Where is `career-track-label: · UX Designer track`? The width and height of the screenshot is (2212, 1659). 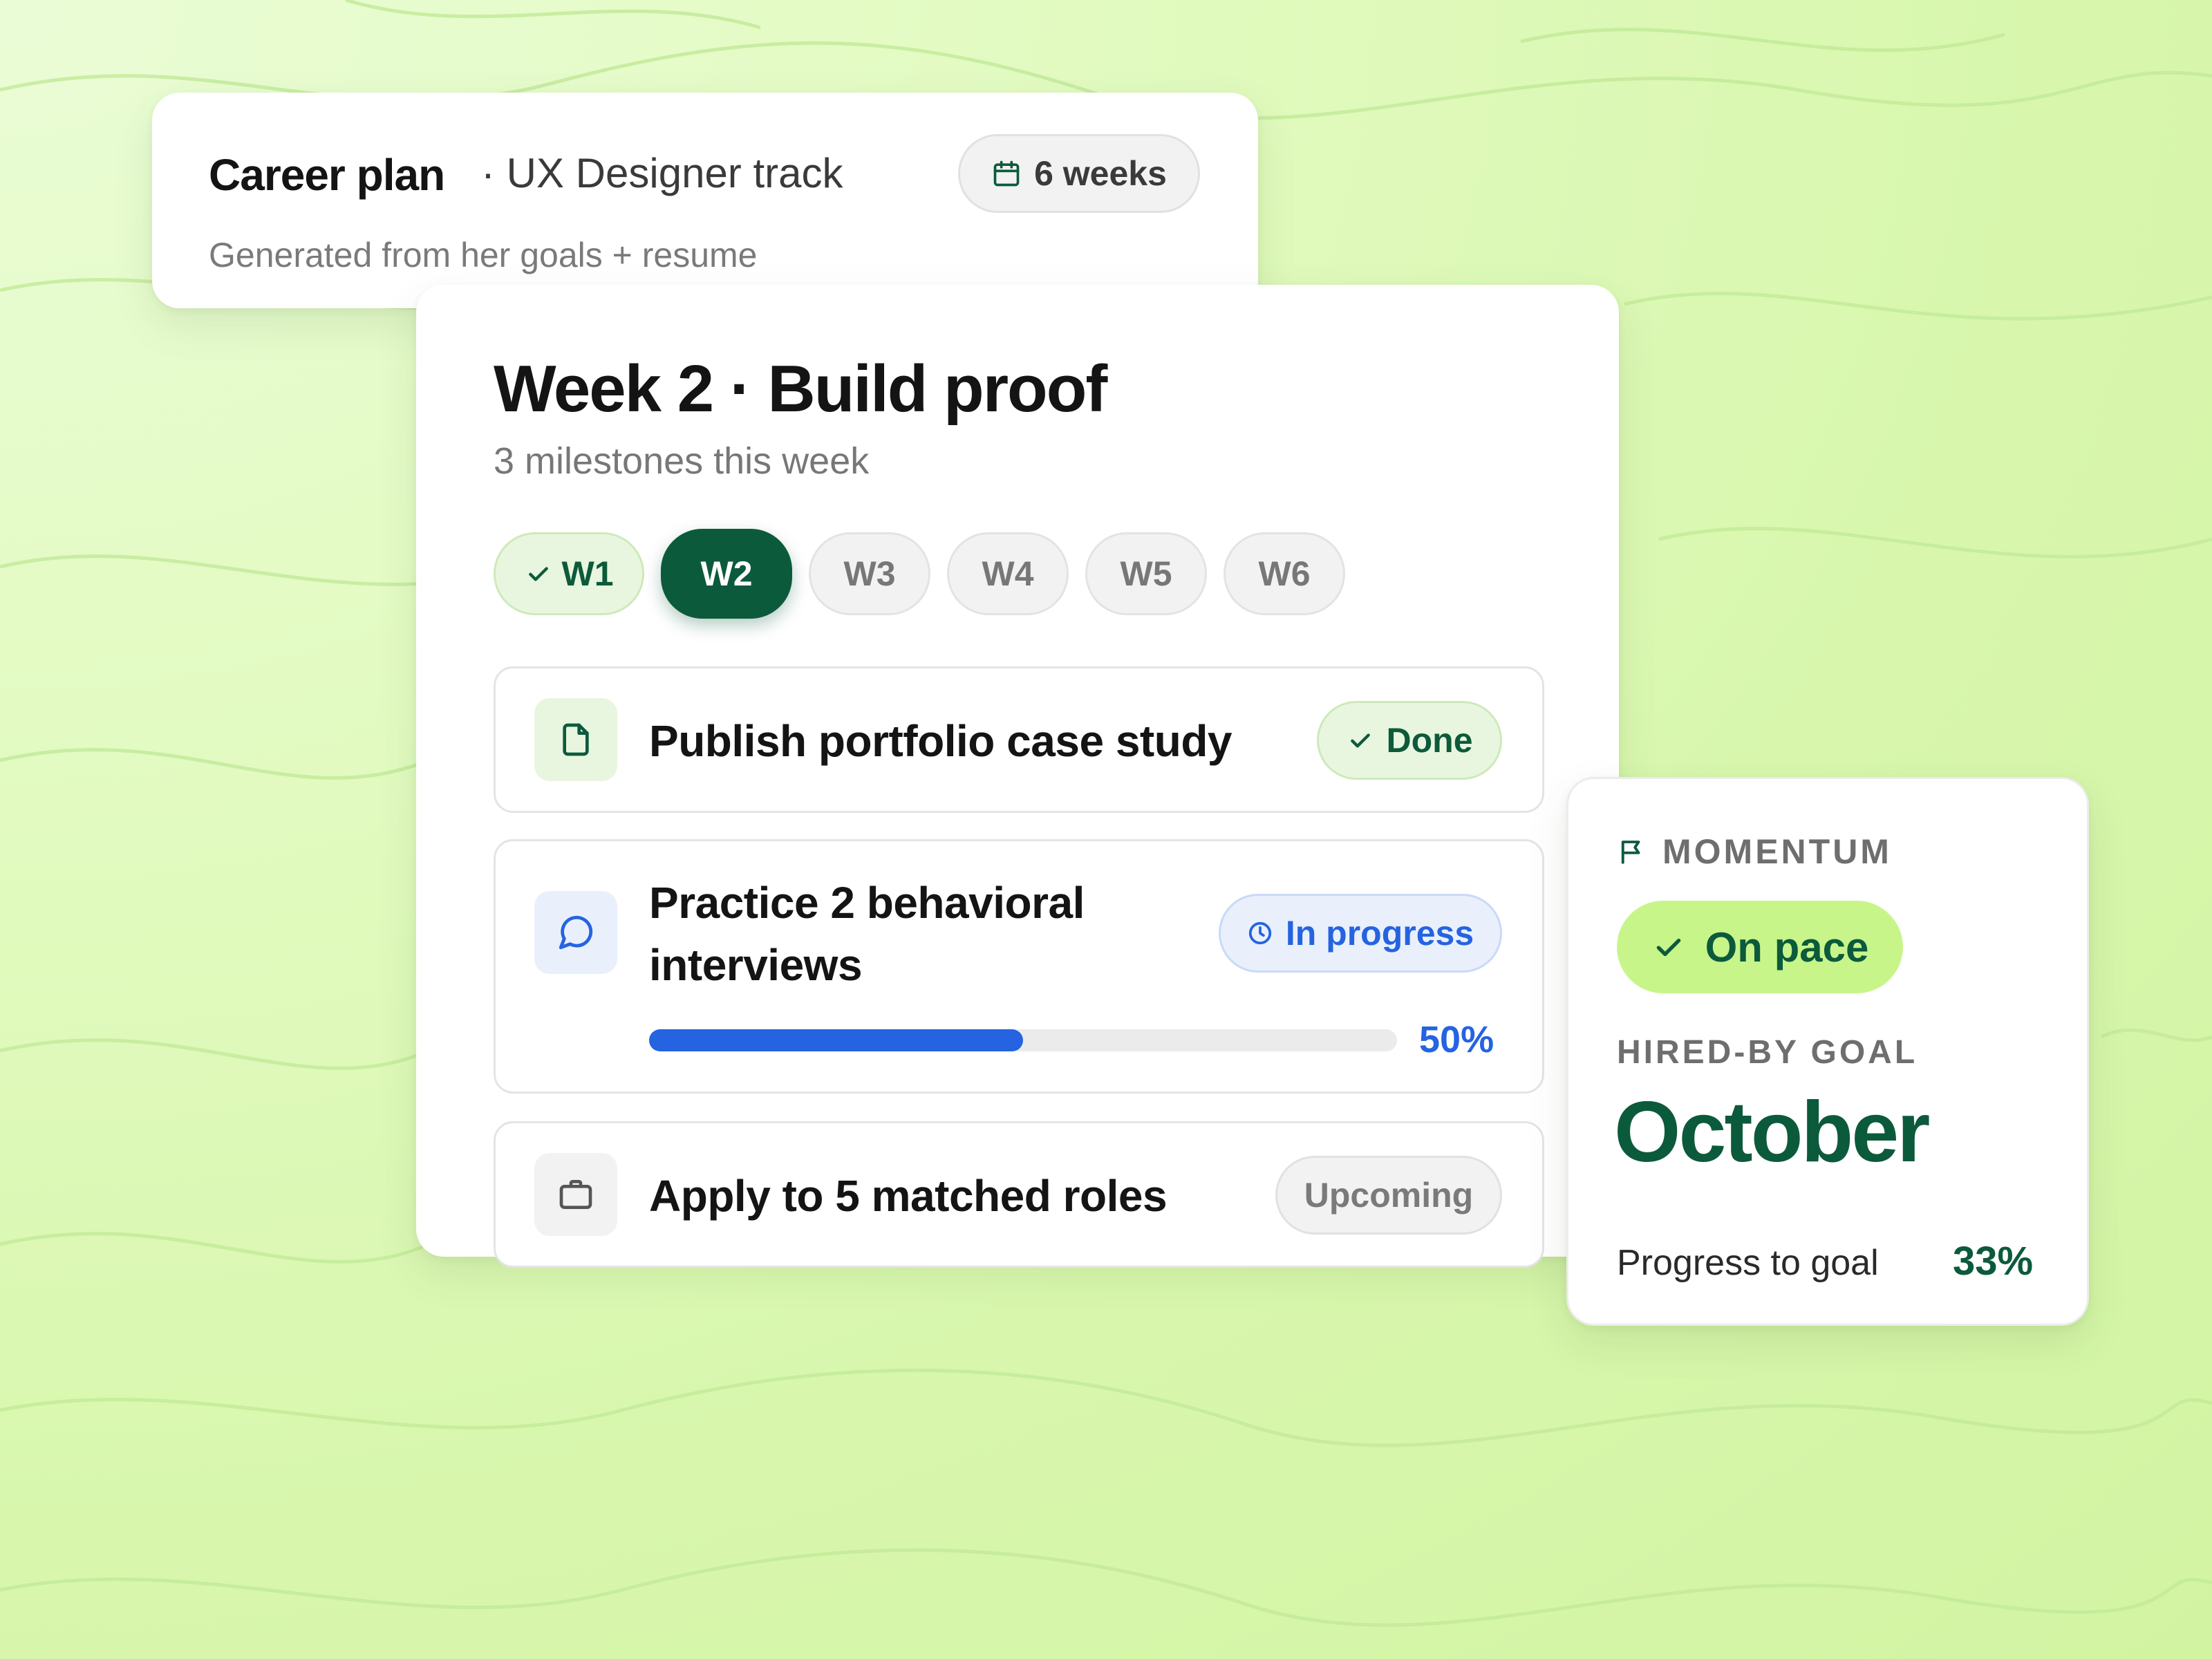
career-track-label: · UX Designer track is located at coordinates (662, 173).